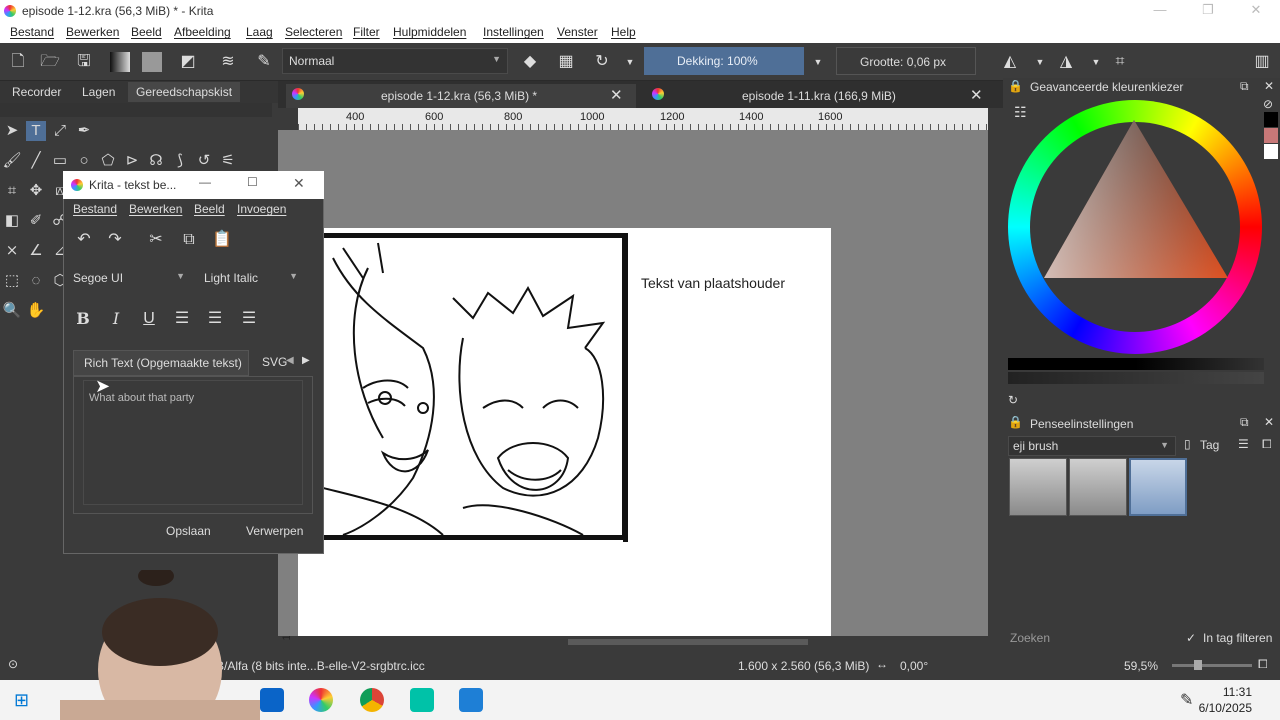 The height and width of the screenshot is (720, 1280). I want to click on color-picker-icon: ✐, so click(36, 221).